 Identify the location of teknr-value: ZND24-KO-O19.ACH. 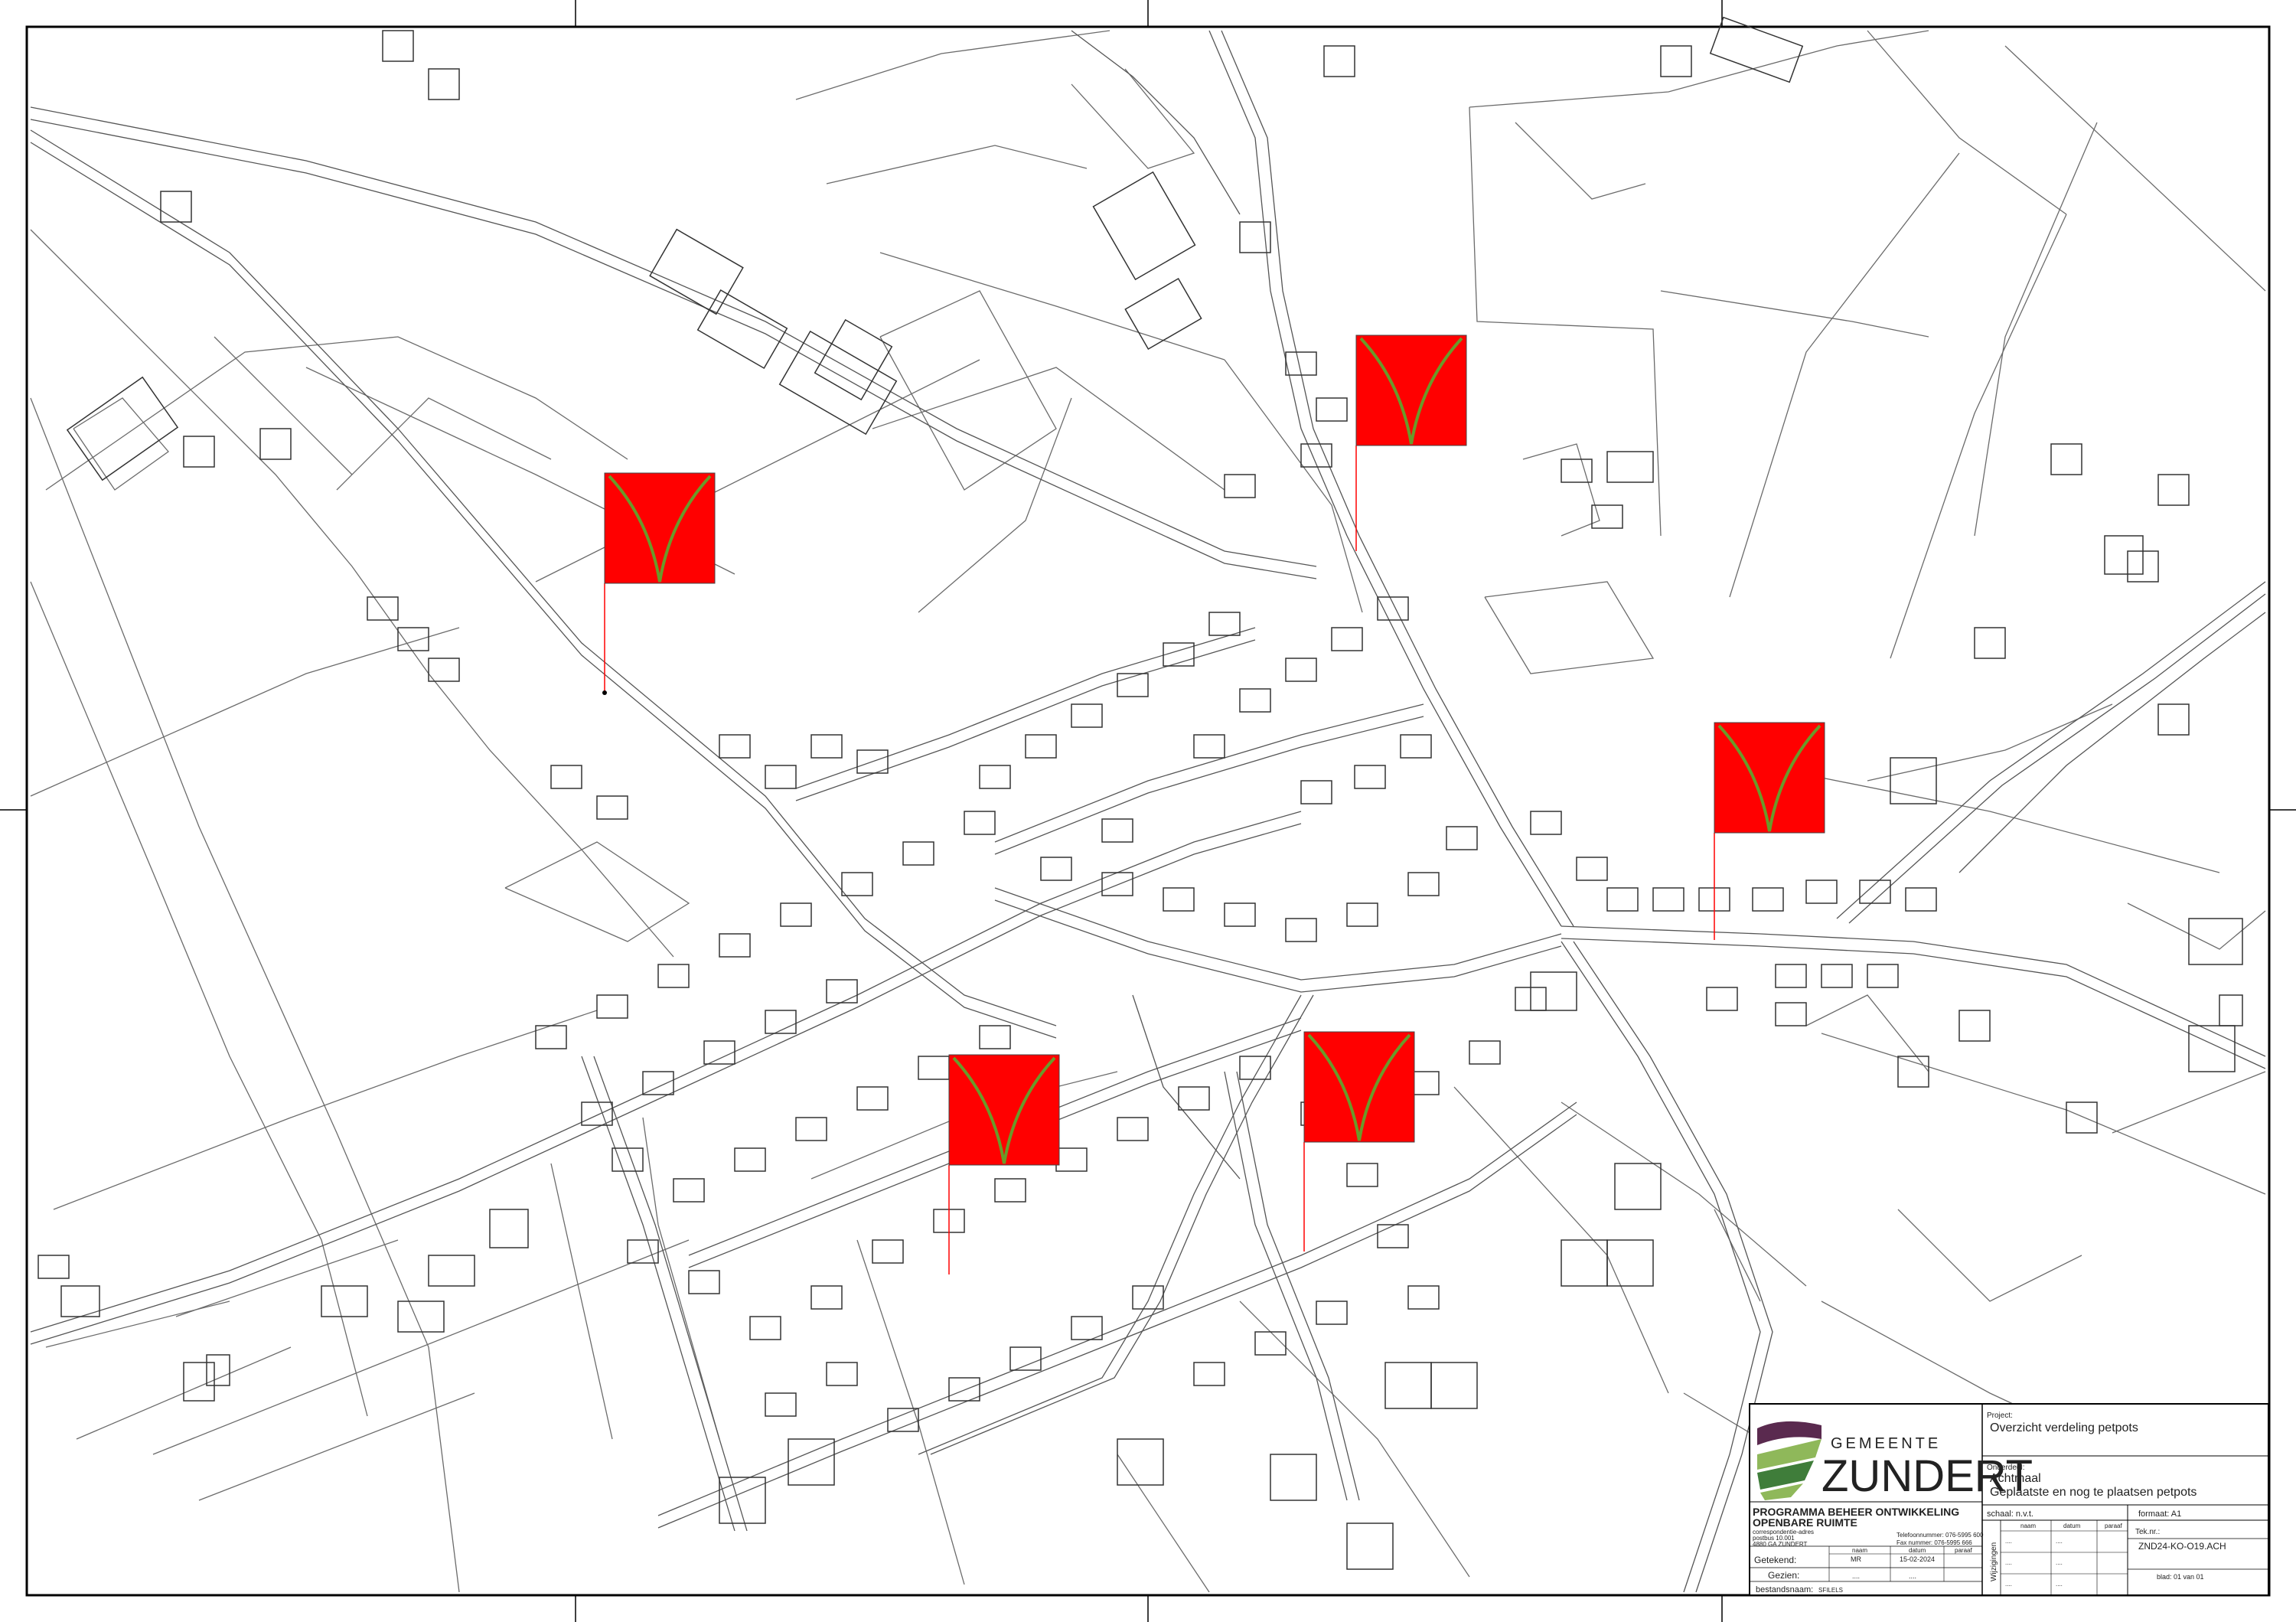
(2182, 1546).